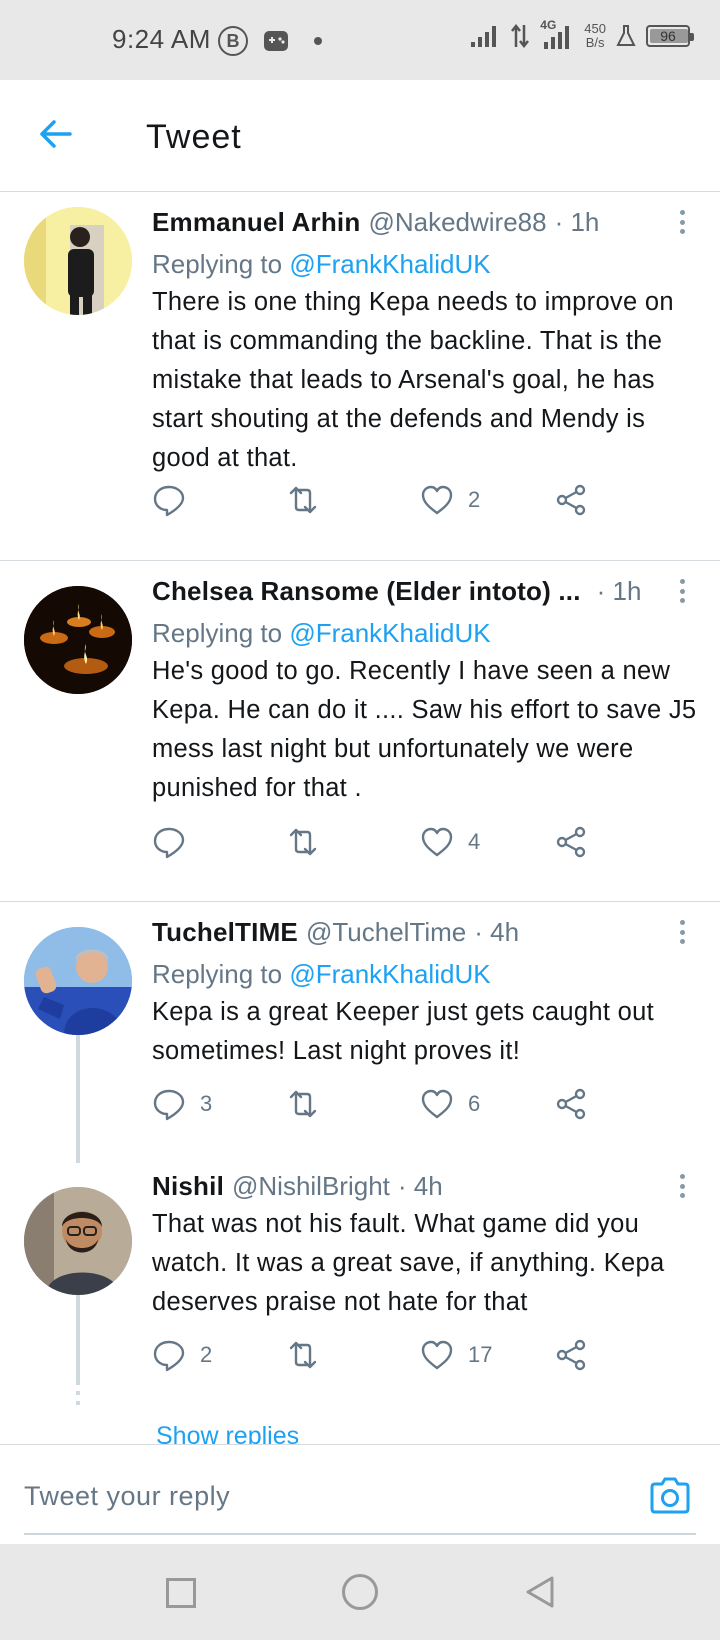 The image size is (720, 1640). What do you see at coordinates (382, 842) in the screenshot?
I see `tweet-actions: 4` at bounding box center [382, 842].